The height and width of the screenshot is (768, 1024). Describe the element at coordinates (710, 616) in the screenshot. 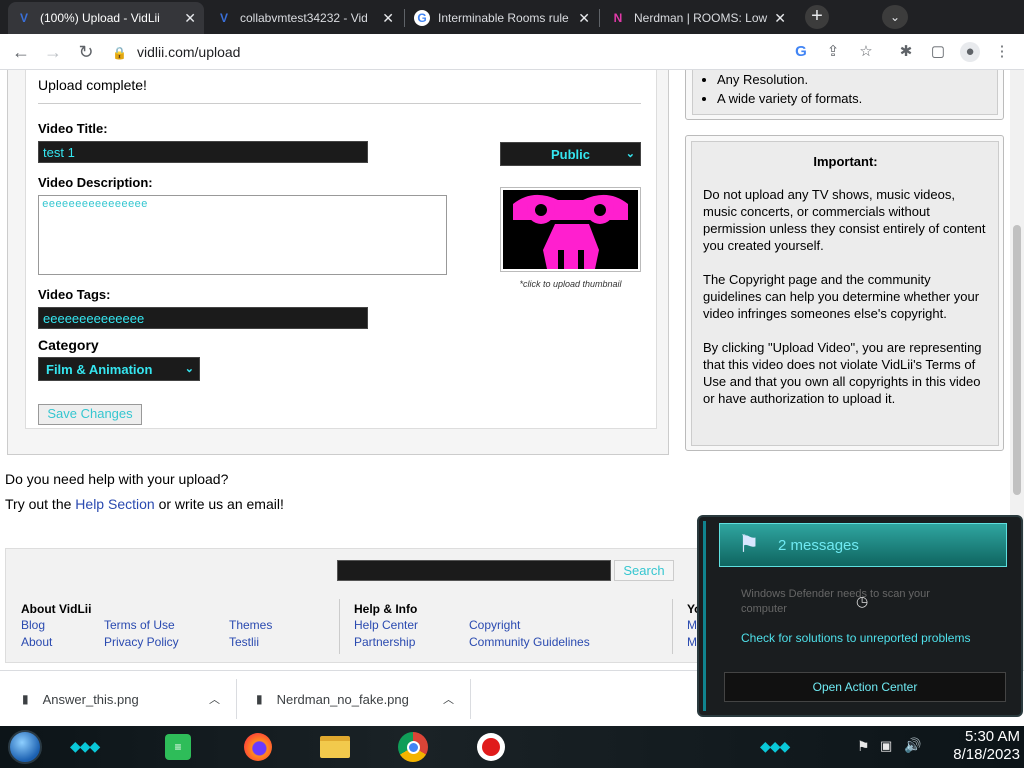

I see `popup-edge-decoration` at that location.